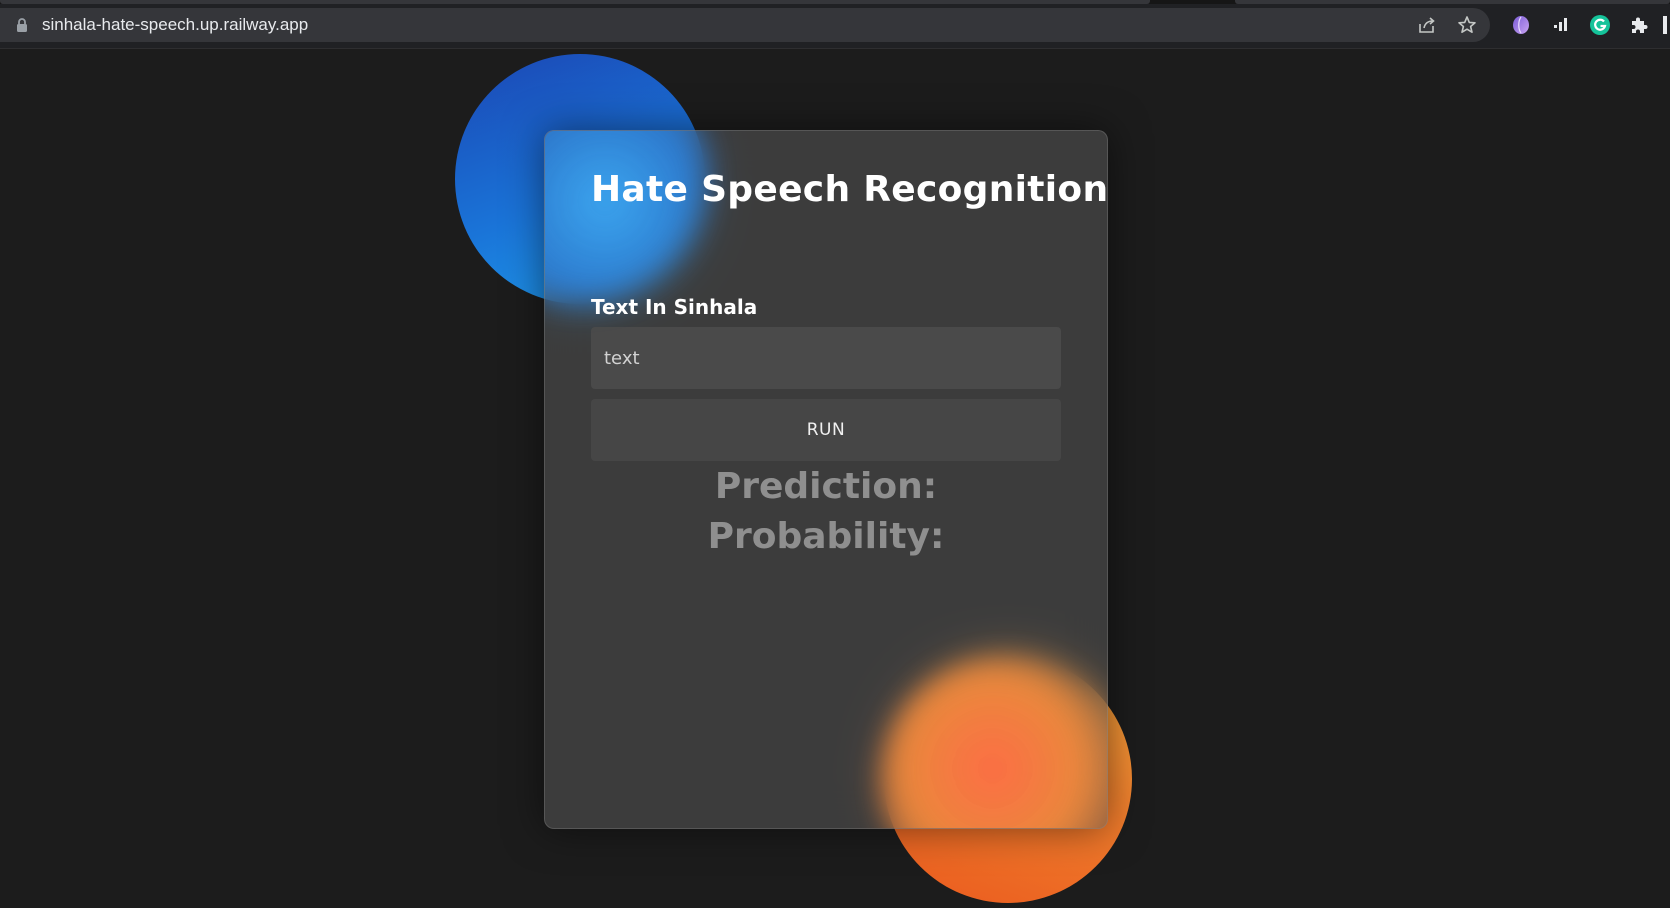 Image resolution: width=1670 pixels, height=908 pixels. What do you see at coordinates (1600, 25) in the screenshot?
I see `grammarly-icon` at bounding box center [1600, 25].